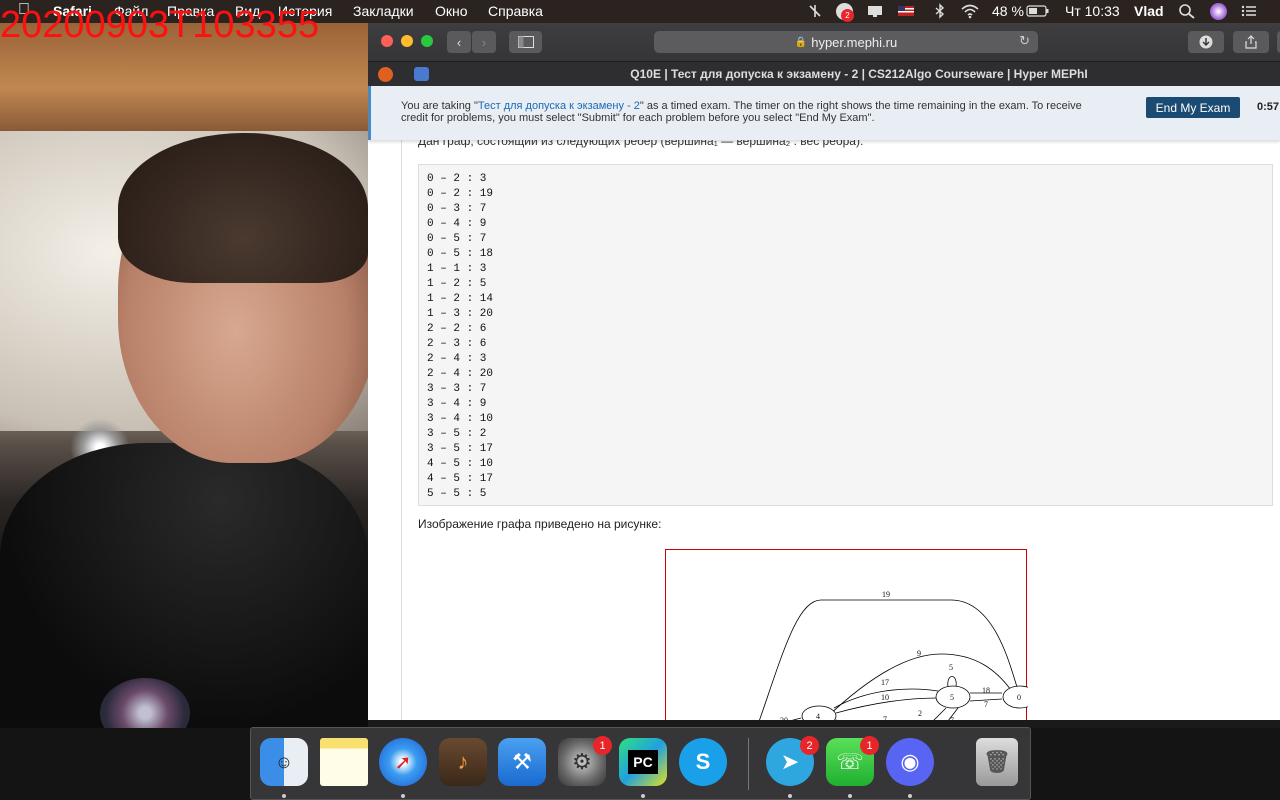 The image size is (1280, 800). I want to click on reload-icon: ↻, so click(1024, 41).